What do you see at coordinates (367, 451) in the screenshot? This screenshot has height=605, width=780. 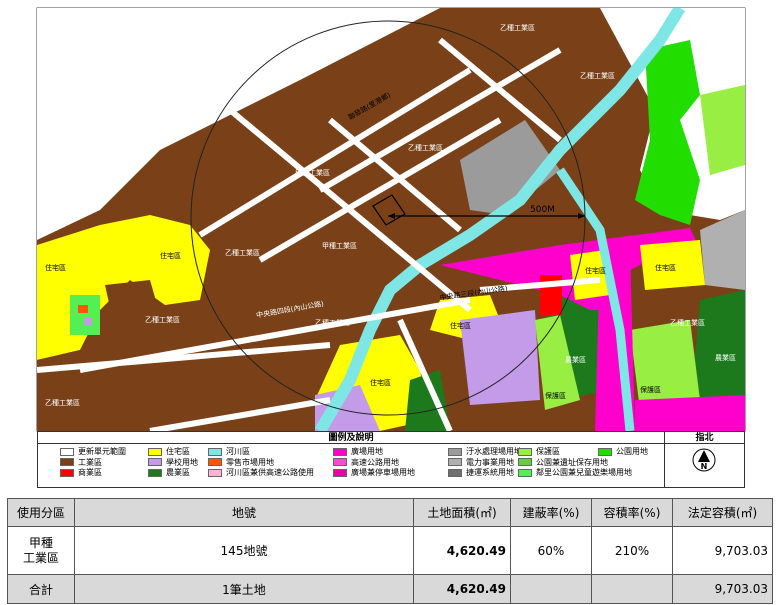 I see `legend-label: 廣場用地` at bounding box center [367, 451].